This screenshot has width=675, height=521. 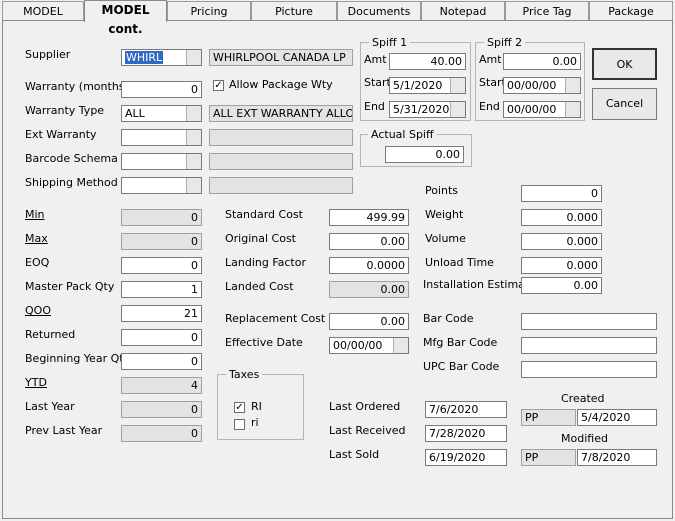 What do you see at coordinates (532, 85) in the screenshot?
I see `spiff2-start-value: 00/00/00` at bounding box center [532, 85].